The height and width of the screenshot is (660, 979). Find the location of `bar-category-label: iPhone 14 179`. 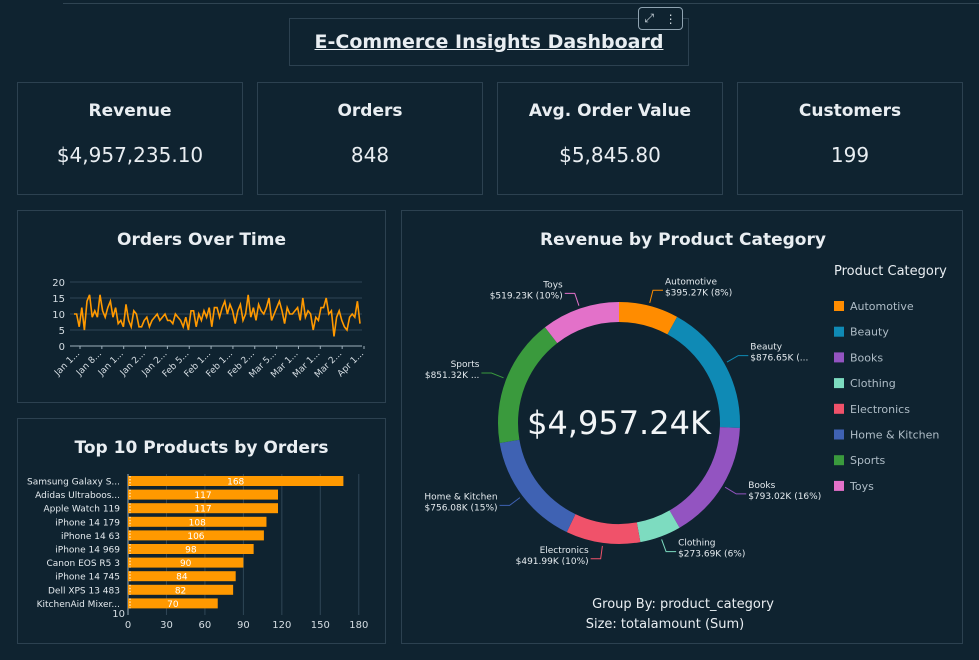

bar-category-label: iPhone 14 179 is located at coordinates (87, 523).